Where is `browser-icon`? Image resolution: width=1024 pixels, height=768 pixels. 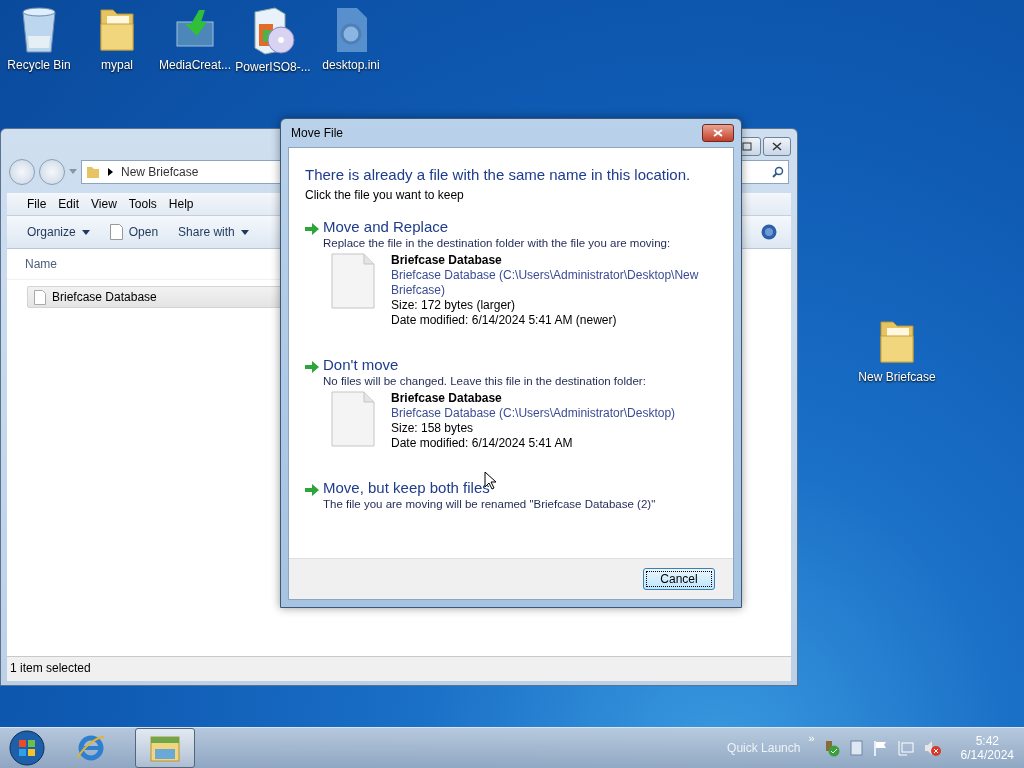
browser-icon is located at coordinates (91, 748).